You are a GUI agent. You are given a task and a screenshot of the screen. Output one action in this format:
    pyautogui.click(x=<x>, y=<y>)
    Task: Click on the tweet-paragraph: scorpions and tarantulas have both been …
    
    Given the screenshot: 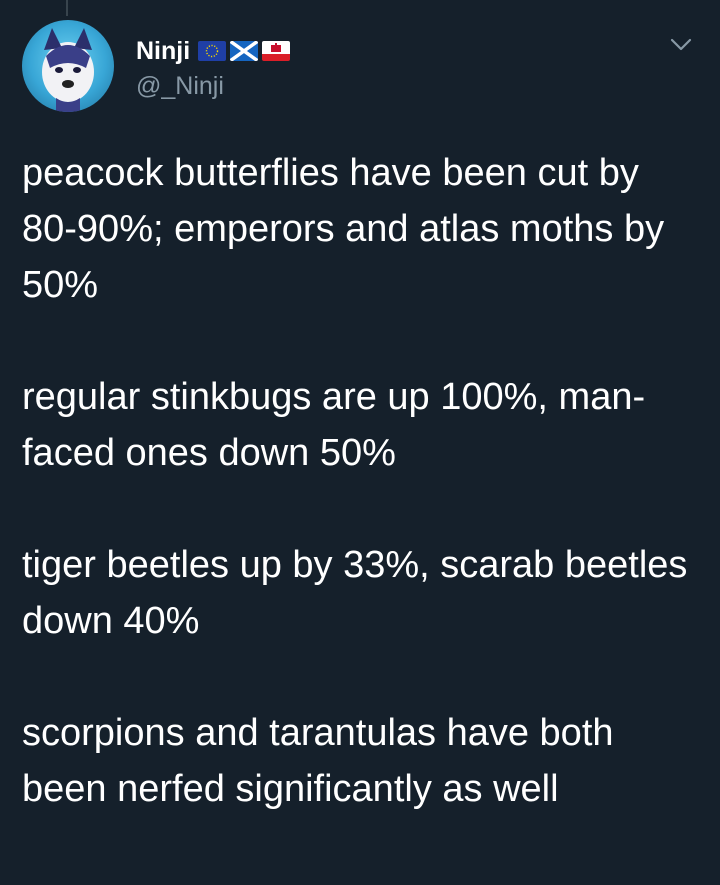 What is the action you would take?
    pyautogui.click(x=318, y=761)
    